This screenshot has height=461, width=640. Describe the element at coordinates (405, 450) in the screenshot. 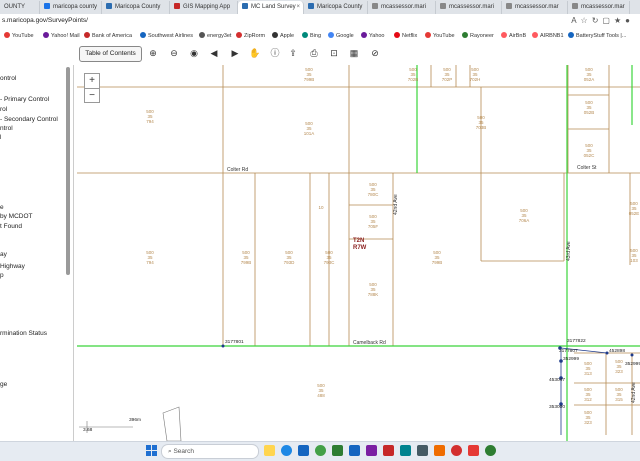

I see `teams-icon` at that location.